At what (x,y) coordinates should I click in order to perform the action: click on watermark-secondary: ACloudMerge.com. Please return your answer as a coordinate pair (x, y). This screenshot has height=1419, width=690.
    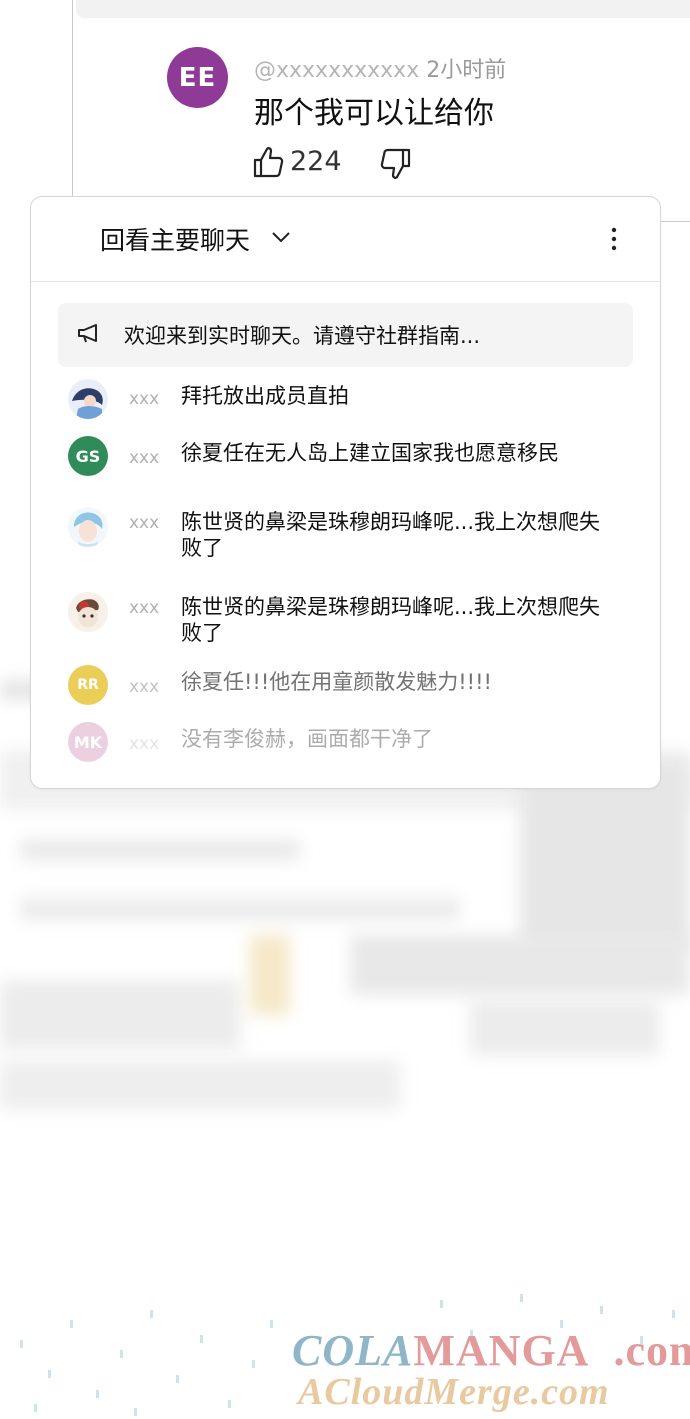
    Looking at the image, I should click on (454, 1392).